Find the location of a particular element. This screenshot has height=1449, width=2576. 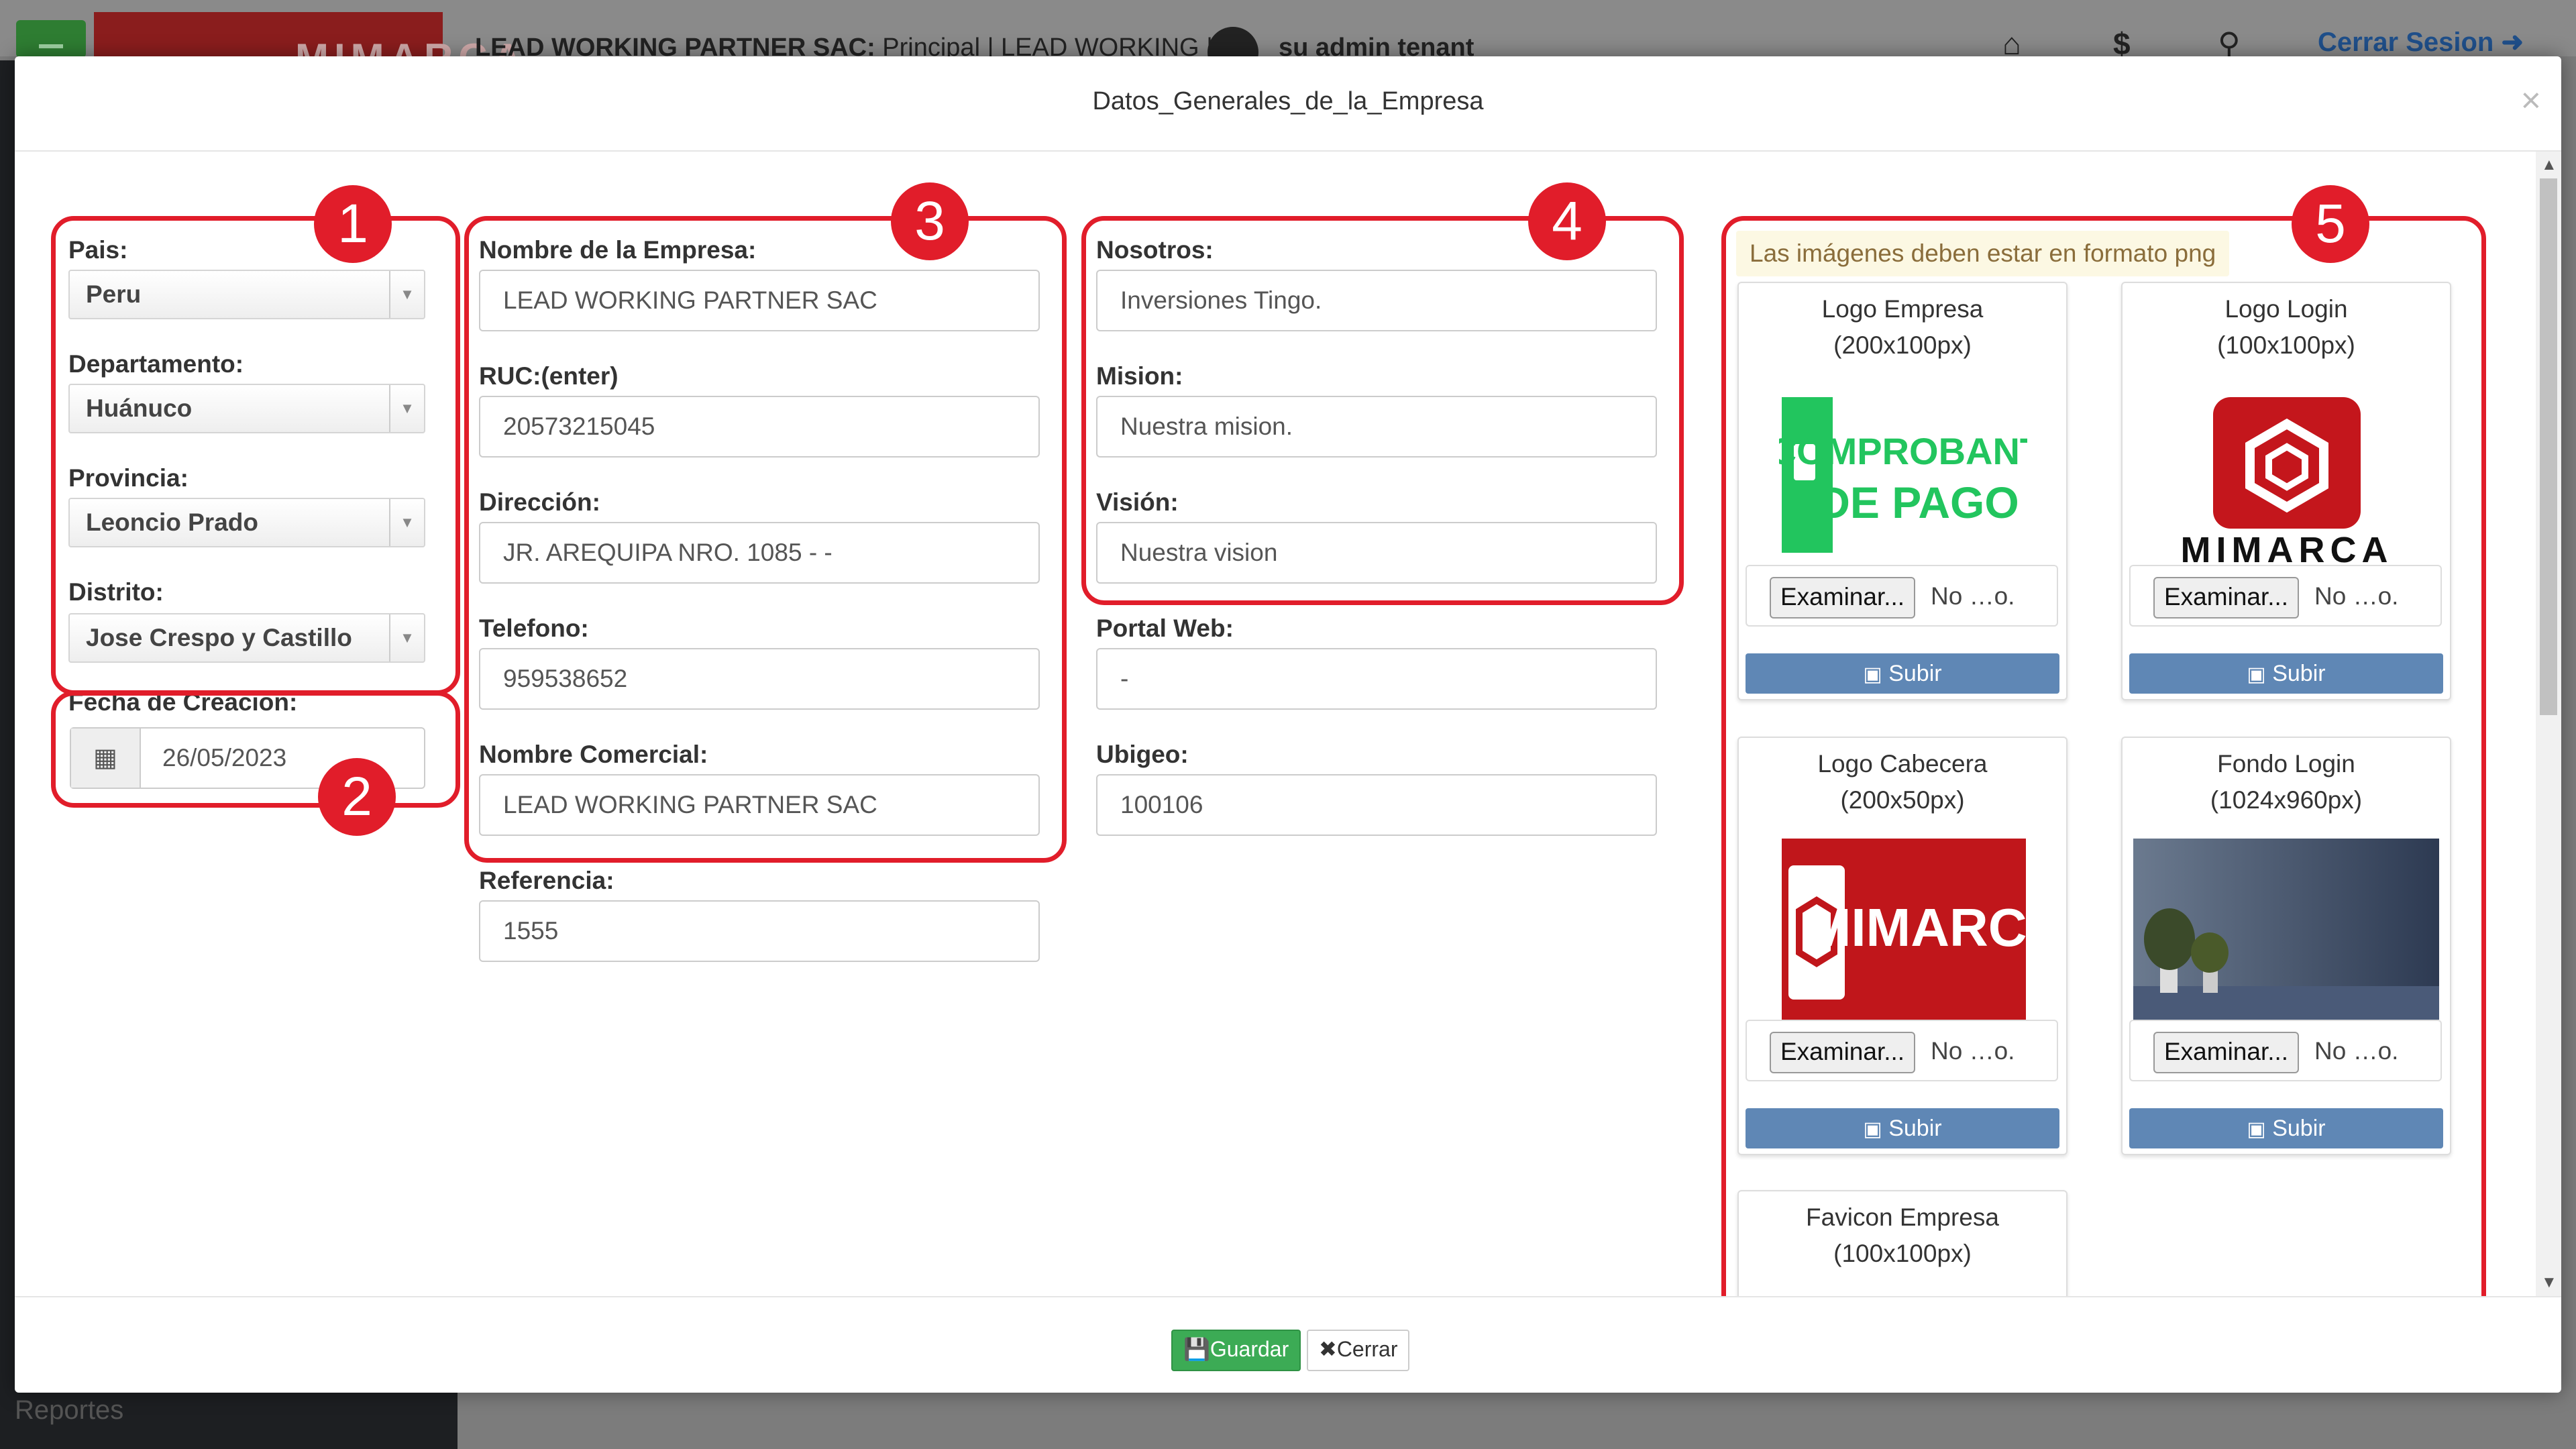

annotation-badge-3: 3 is located at coordinates (930, 221).